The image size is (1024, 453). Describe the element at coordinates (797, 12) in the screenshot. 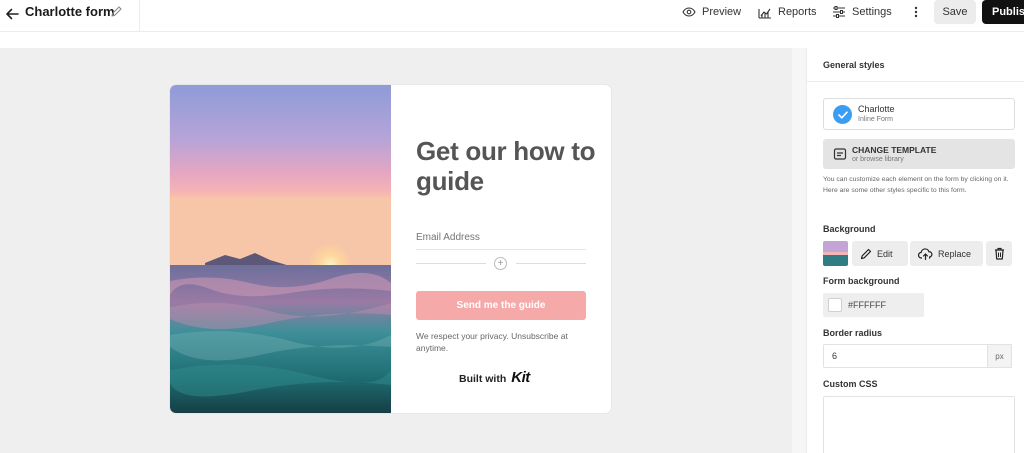

I see `reports-label: Reports` at that location.